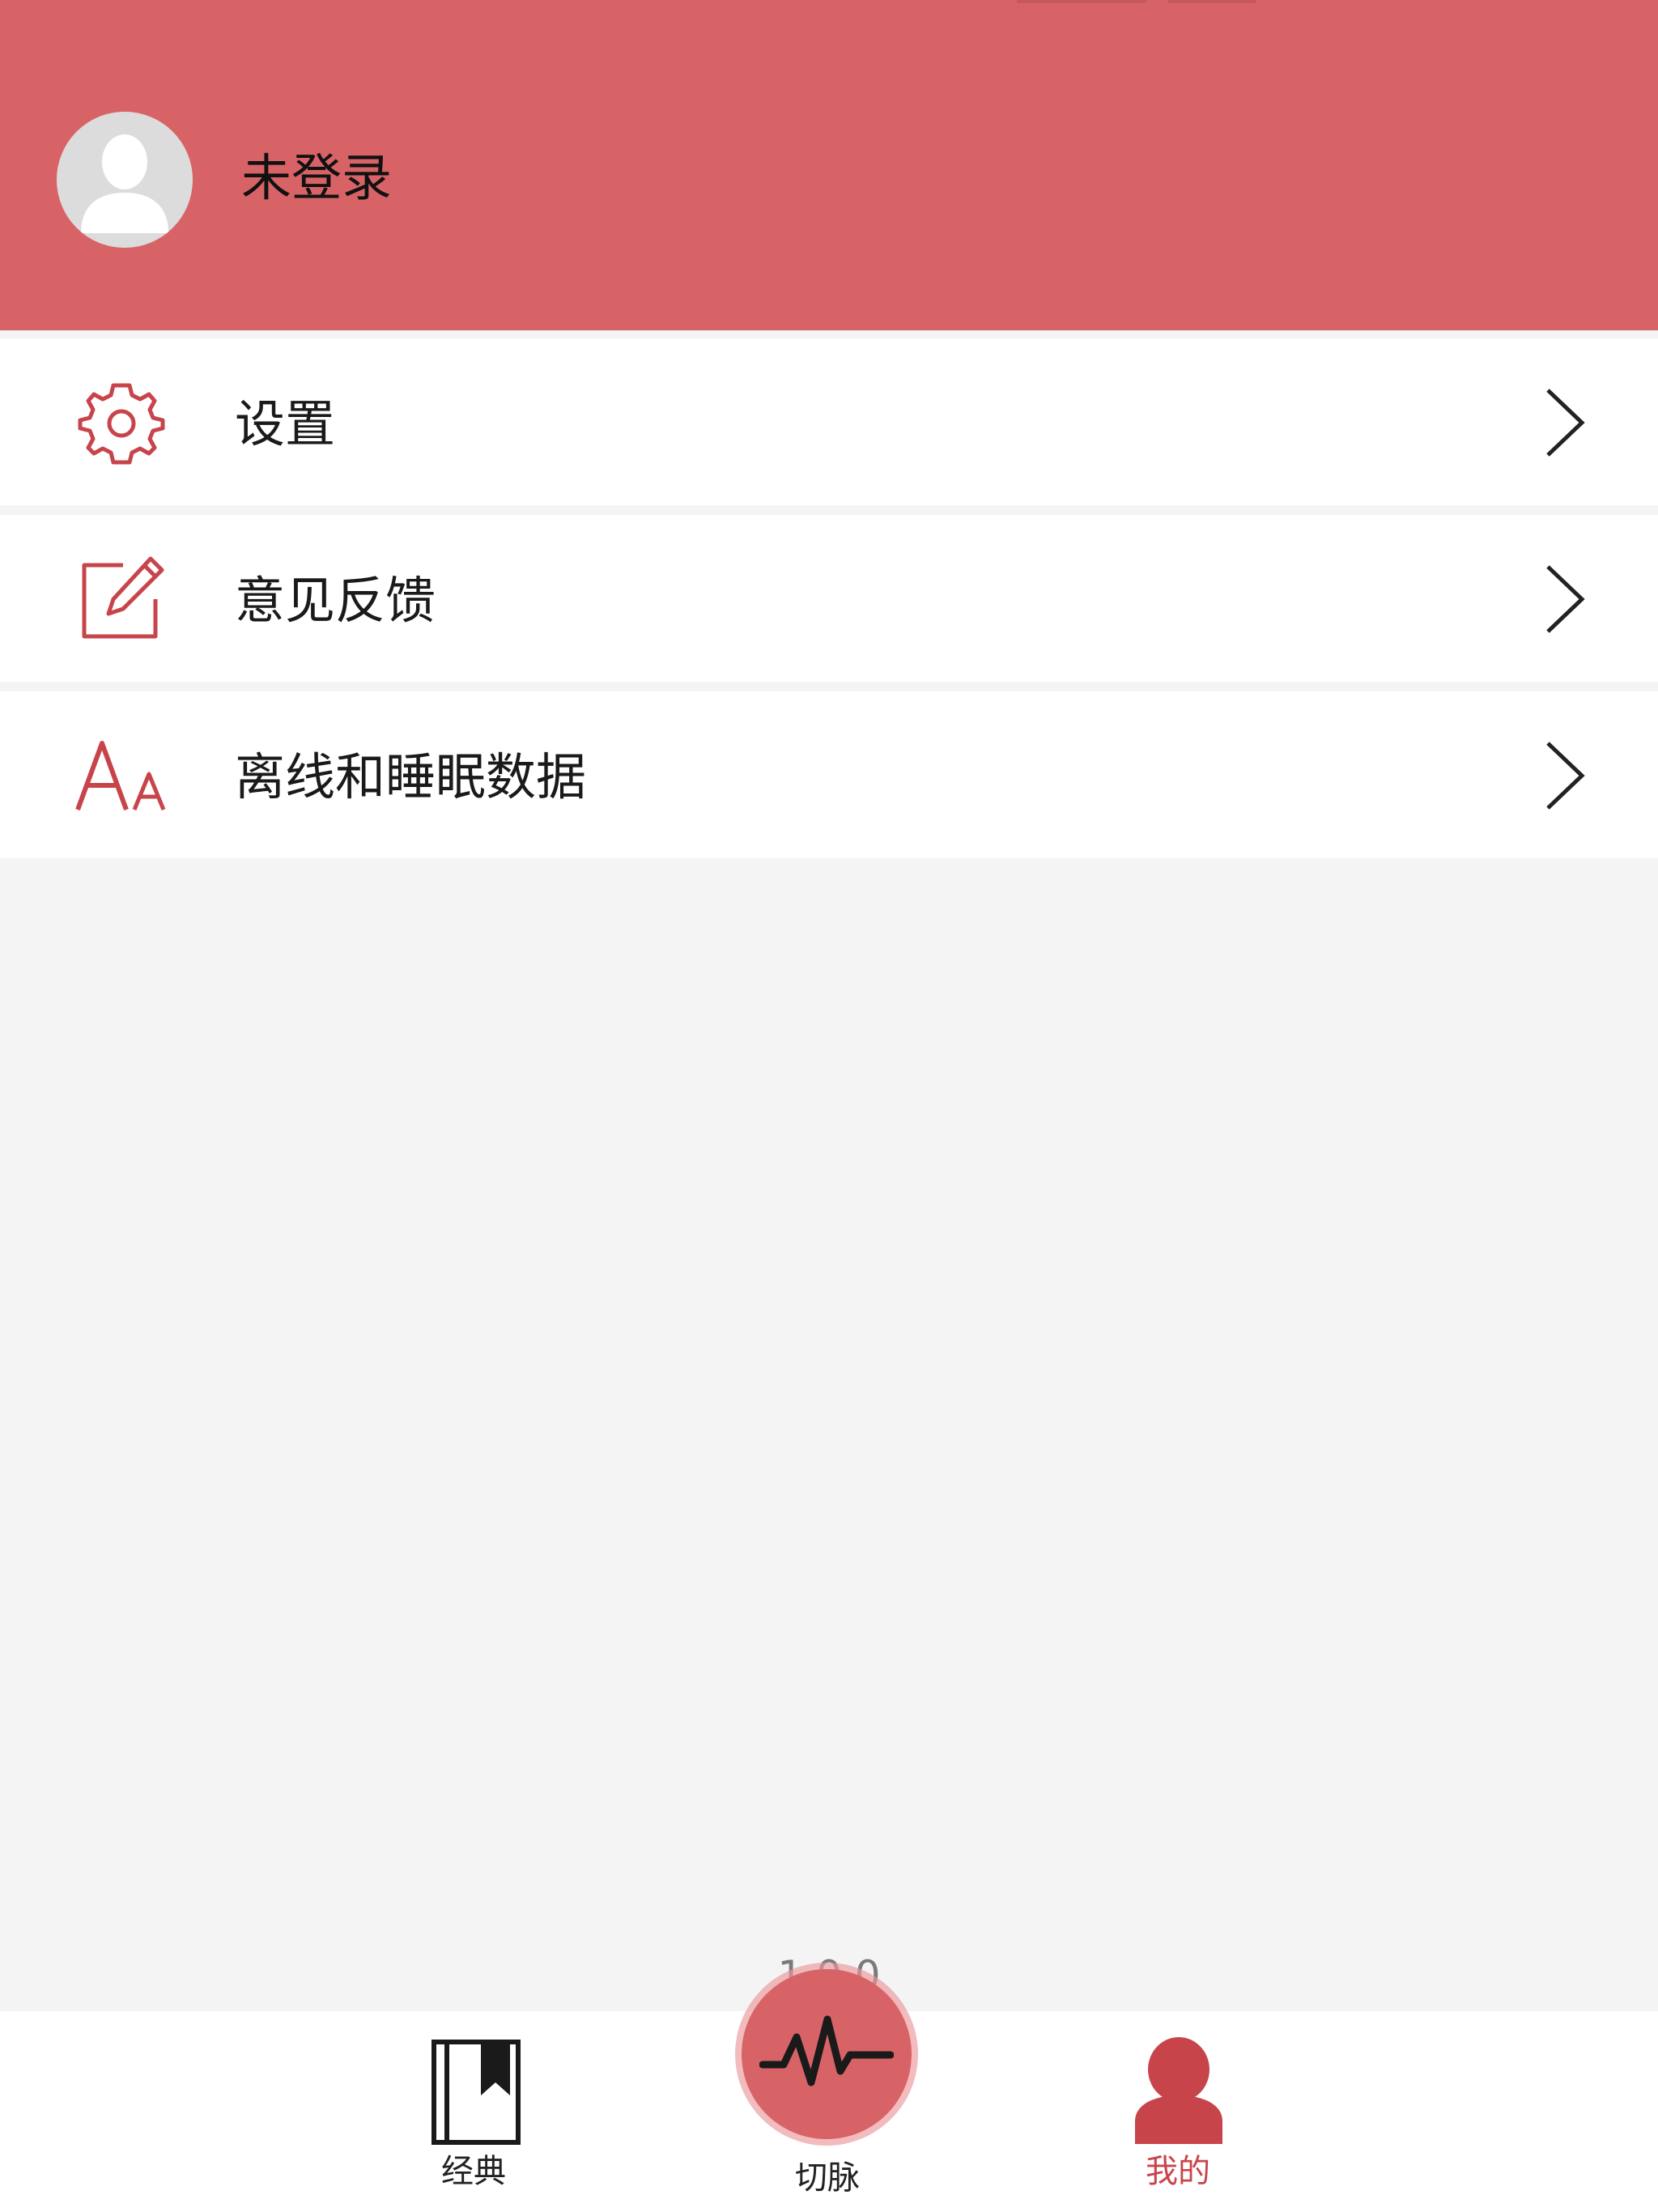 This screenshot has width=1658, height=2212. I want to click on menu-item-feedback: 意见反馈, so click(829, 598).